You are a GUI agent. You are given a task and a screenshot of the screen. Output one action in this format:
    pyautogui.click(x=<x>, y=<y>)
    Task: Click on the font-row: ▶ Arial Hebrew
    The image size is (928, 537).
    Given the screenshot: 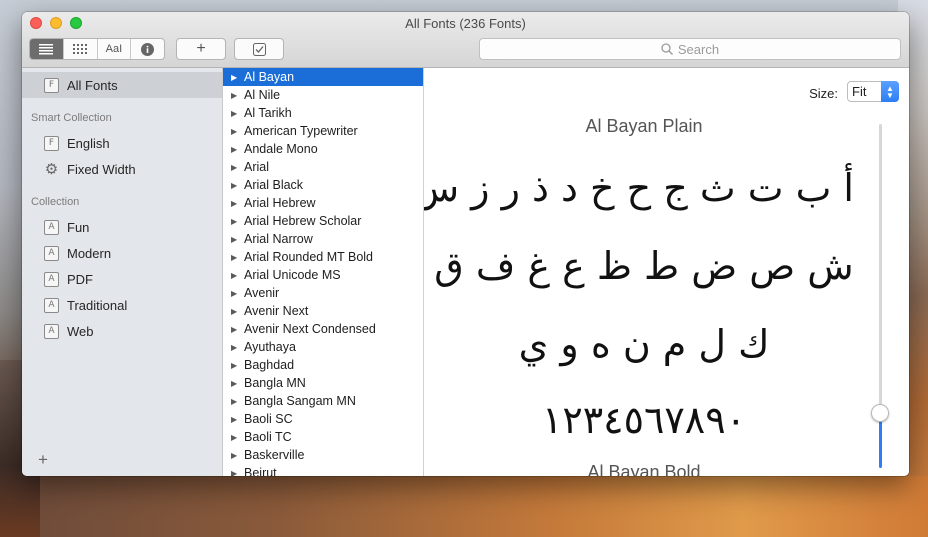 What is the action you would take?
    pyautogui.click(x=323, y=203)
    